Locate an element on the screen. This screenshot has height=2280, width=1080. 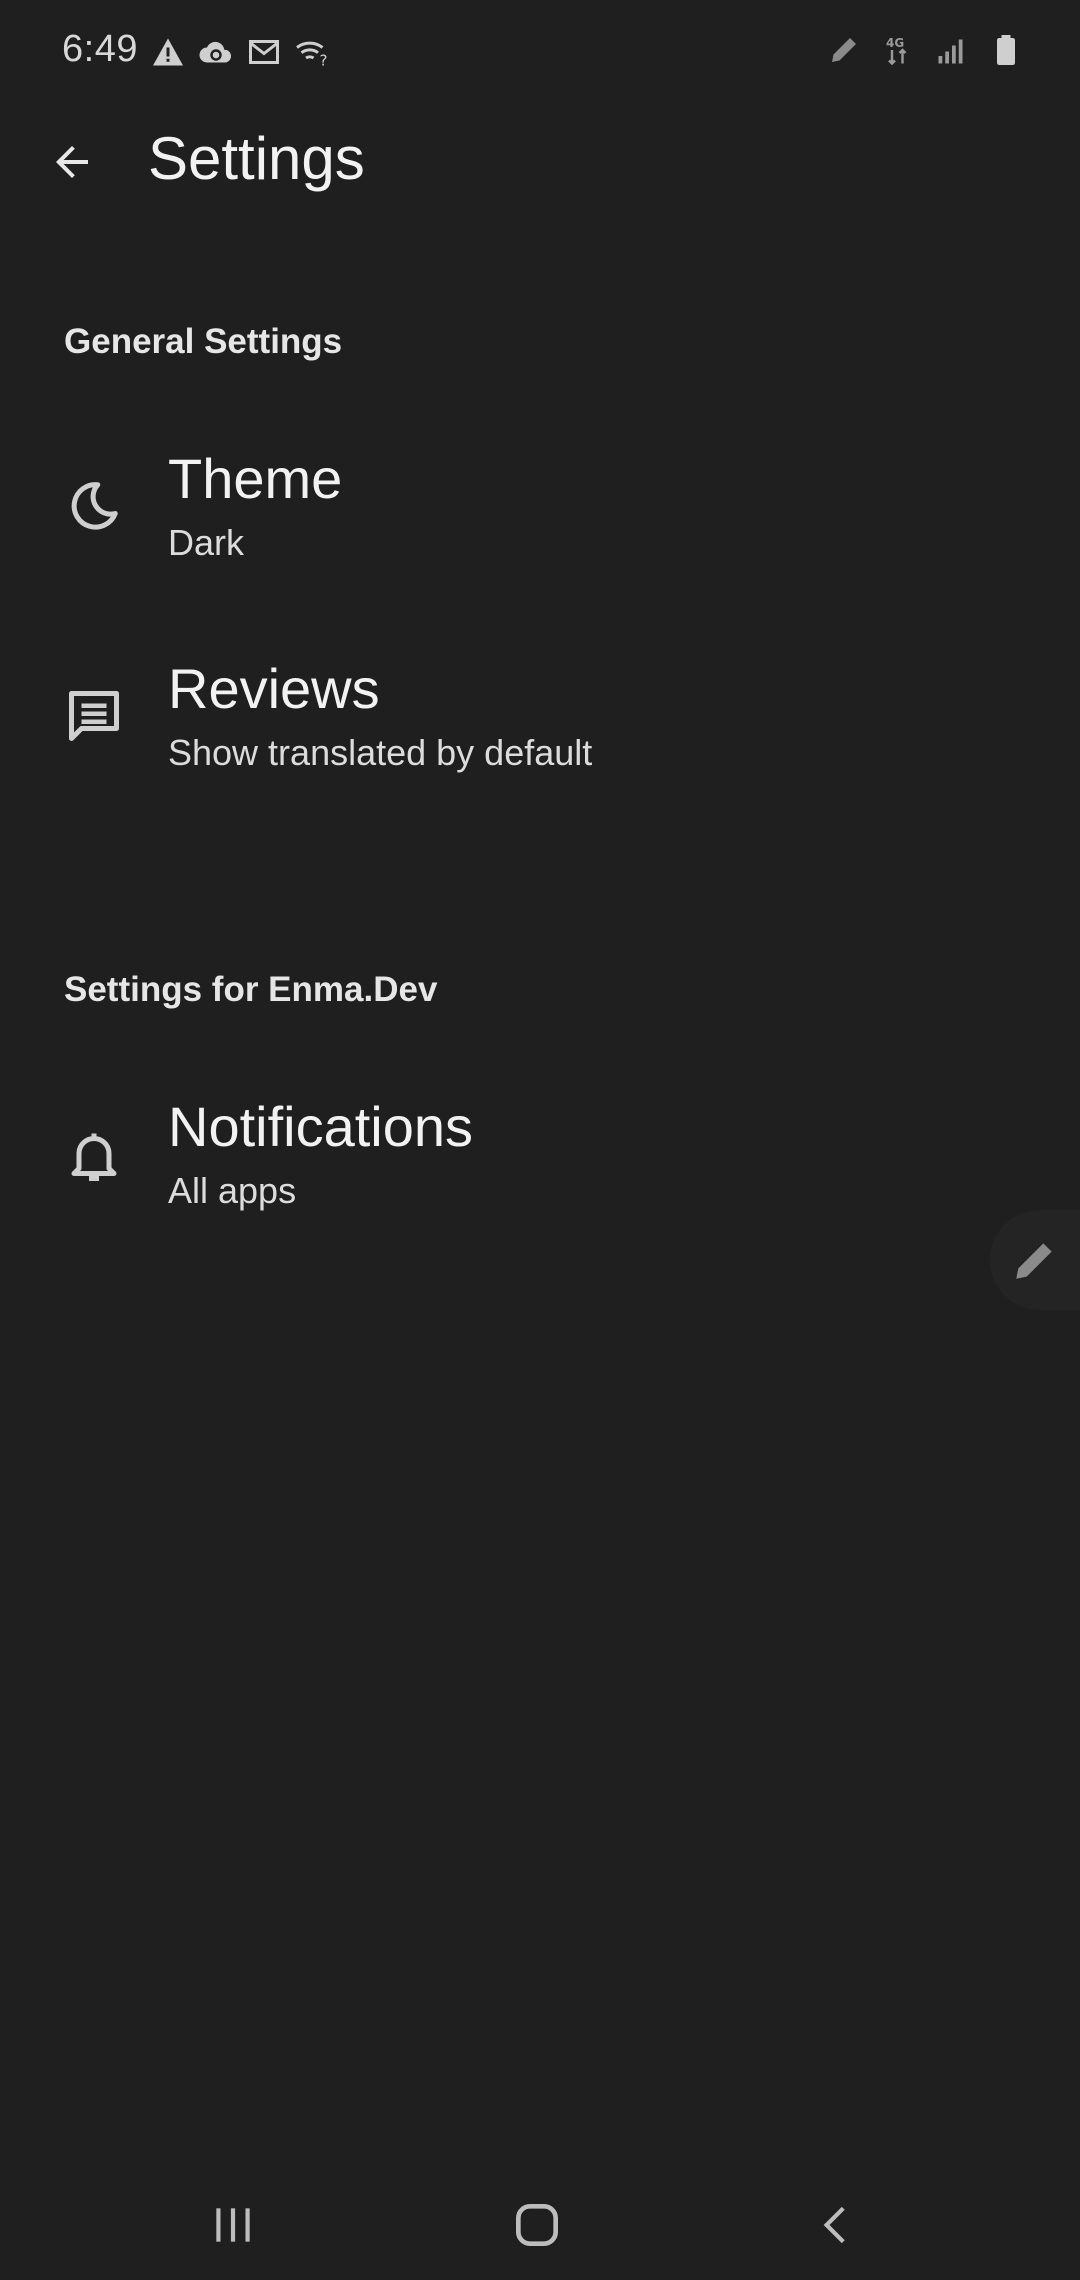
pref-row-theme: Theme Dark is located at coordinates (540, 507).